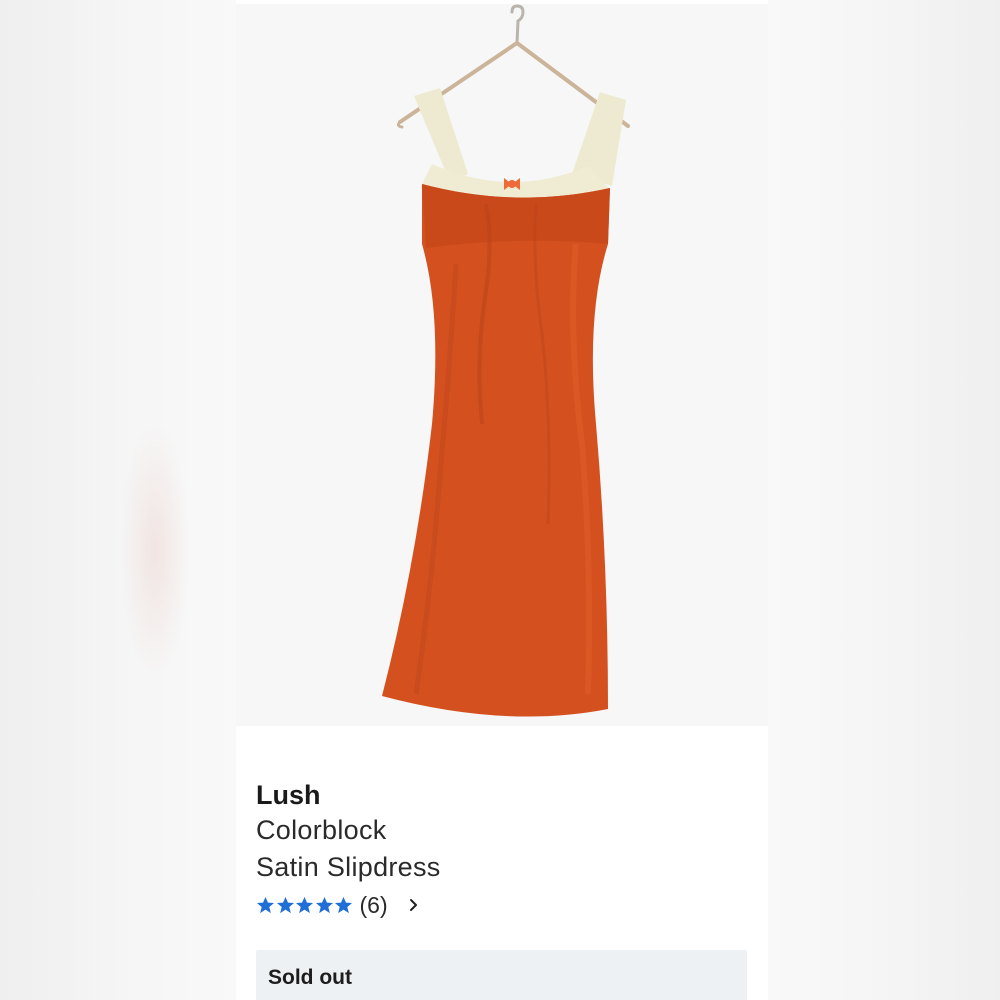 This screenshot has height=1000, width=1000. I want to click on product-name-line-2: Satin Slipdress, so click(506, 867).